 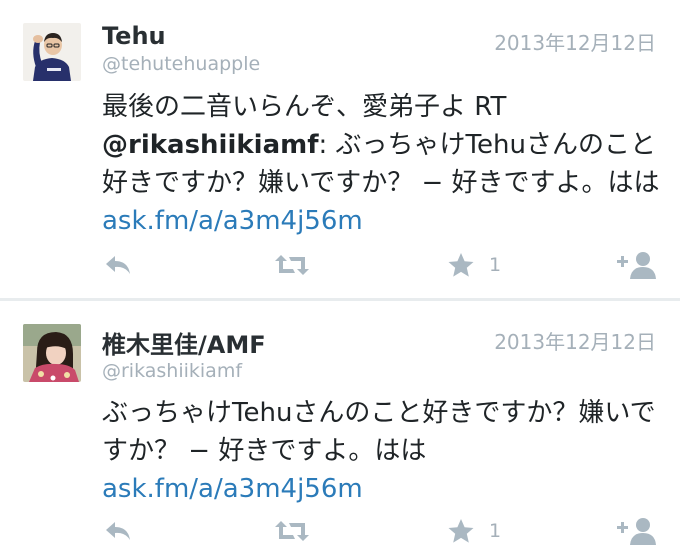 I want to click on user-handle: @rikashiikiamf, so click(x=172, y=371).